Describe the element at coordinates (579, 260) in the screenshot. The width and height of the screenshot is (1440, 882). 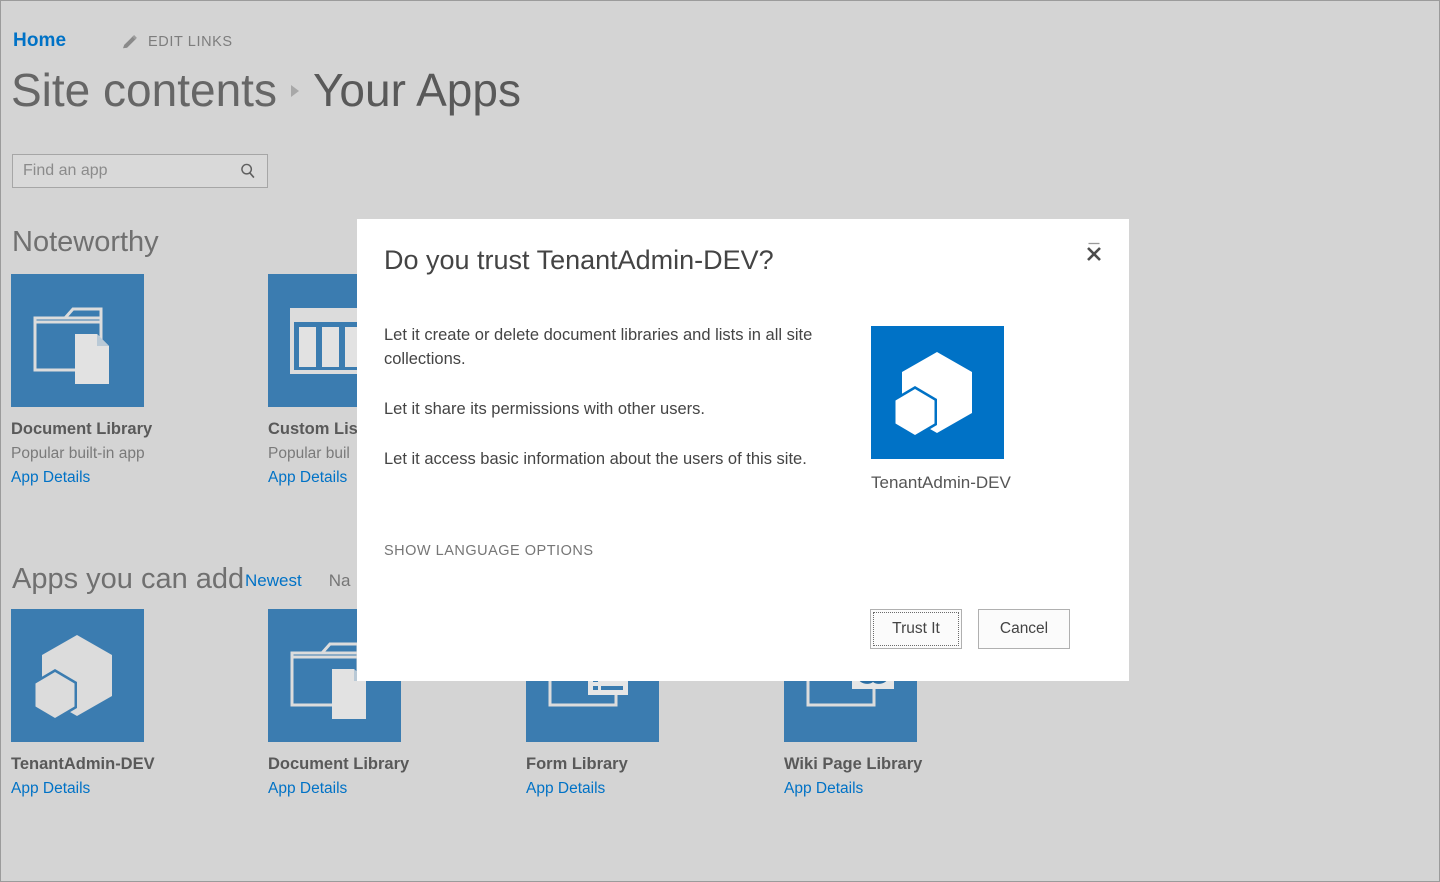
I see `dialog-title: Do you trust TenantAdmin-DEV?` at that location.